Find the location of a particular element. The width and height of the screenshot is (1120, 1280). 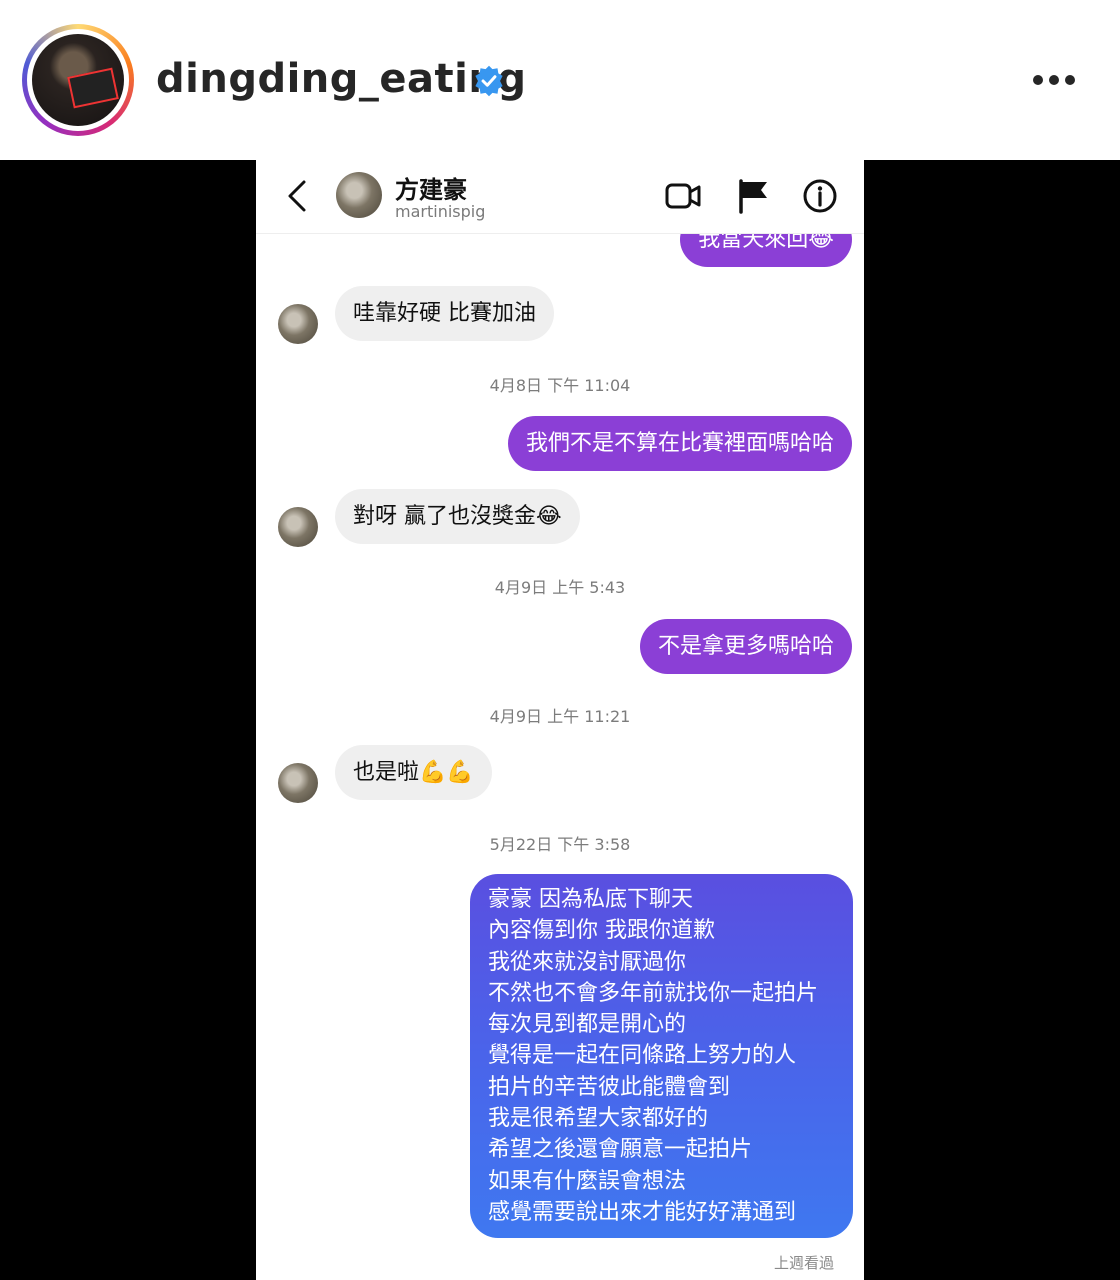

message-line: 每次見到都是開心的 is located at coordinates (587, 1025).